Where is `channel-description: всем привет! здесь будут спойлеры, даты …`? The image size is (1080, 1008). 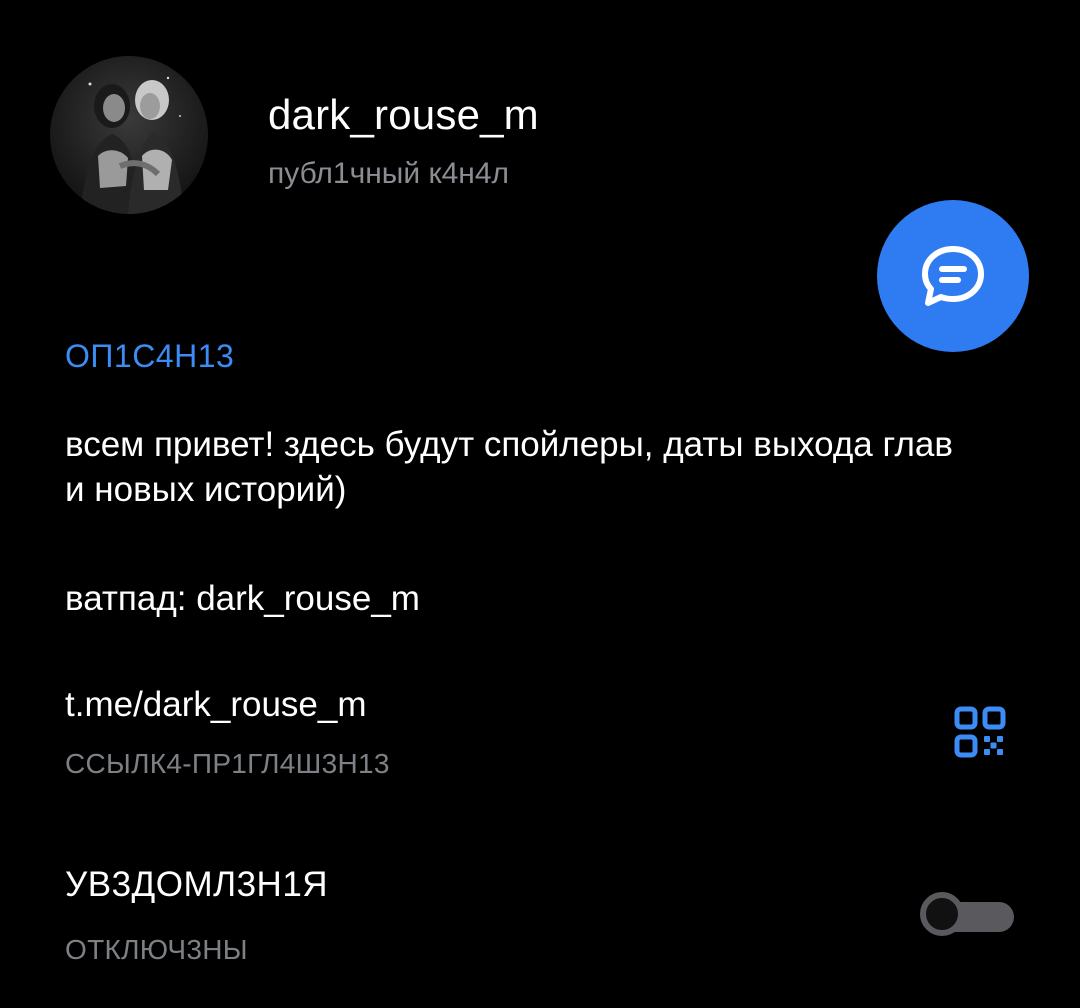 channel-description: всем привет! здесь будут спойлеры, даты … is located at coordinates (509, 467).